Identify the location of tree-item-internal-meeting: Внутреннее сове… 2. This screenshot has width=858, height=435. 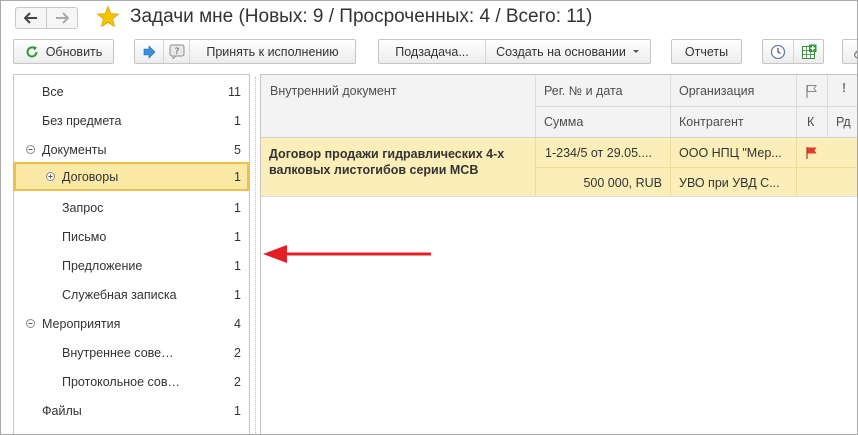
(131, 352).